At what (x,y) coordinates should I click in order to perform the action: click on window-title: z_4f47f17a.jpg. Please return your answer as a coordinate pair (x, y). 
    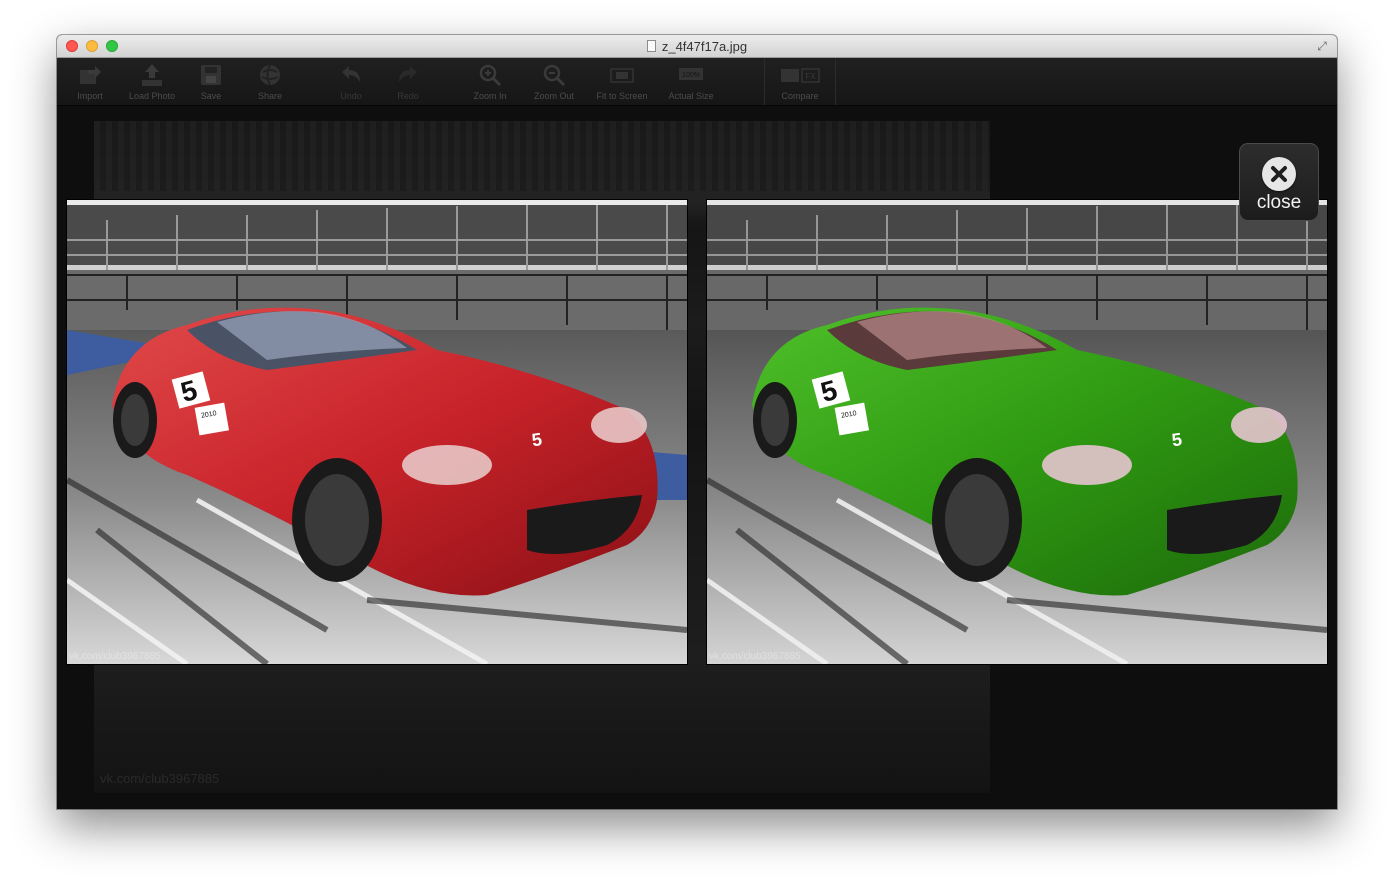
    Looking at the image, I should click on (704, 46).